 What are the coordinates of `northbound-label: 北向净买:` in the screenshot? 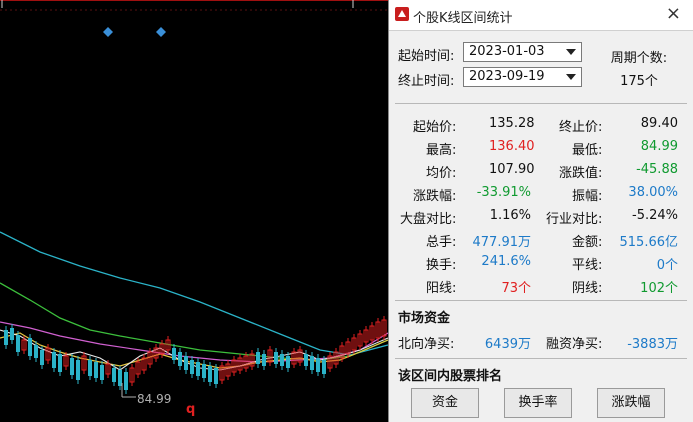 It's located at (426, 344).